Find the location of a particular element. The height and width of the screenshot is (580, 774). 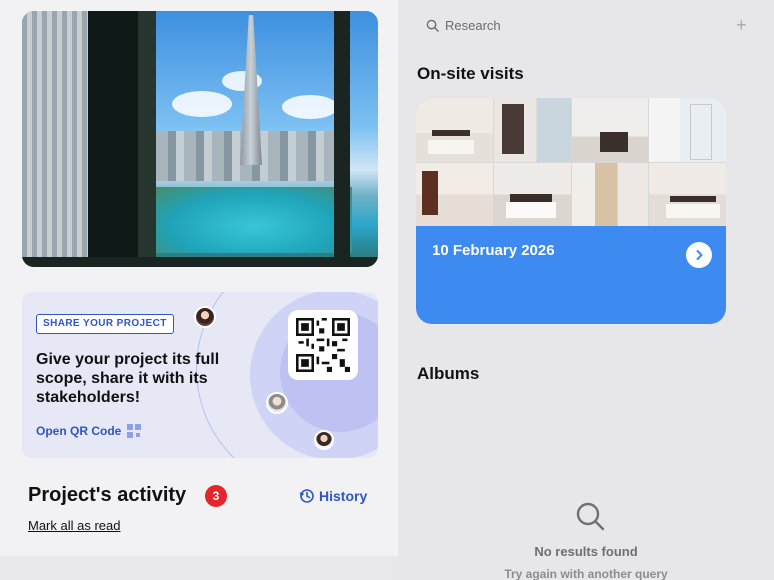

photo-building is located at coordinates (55, 139).